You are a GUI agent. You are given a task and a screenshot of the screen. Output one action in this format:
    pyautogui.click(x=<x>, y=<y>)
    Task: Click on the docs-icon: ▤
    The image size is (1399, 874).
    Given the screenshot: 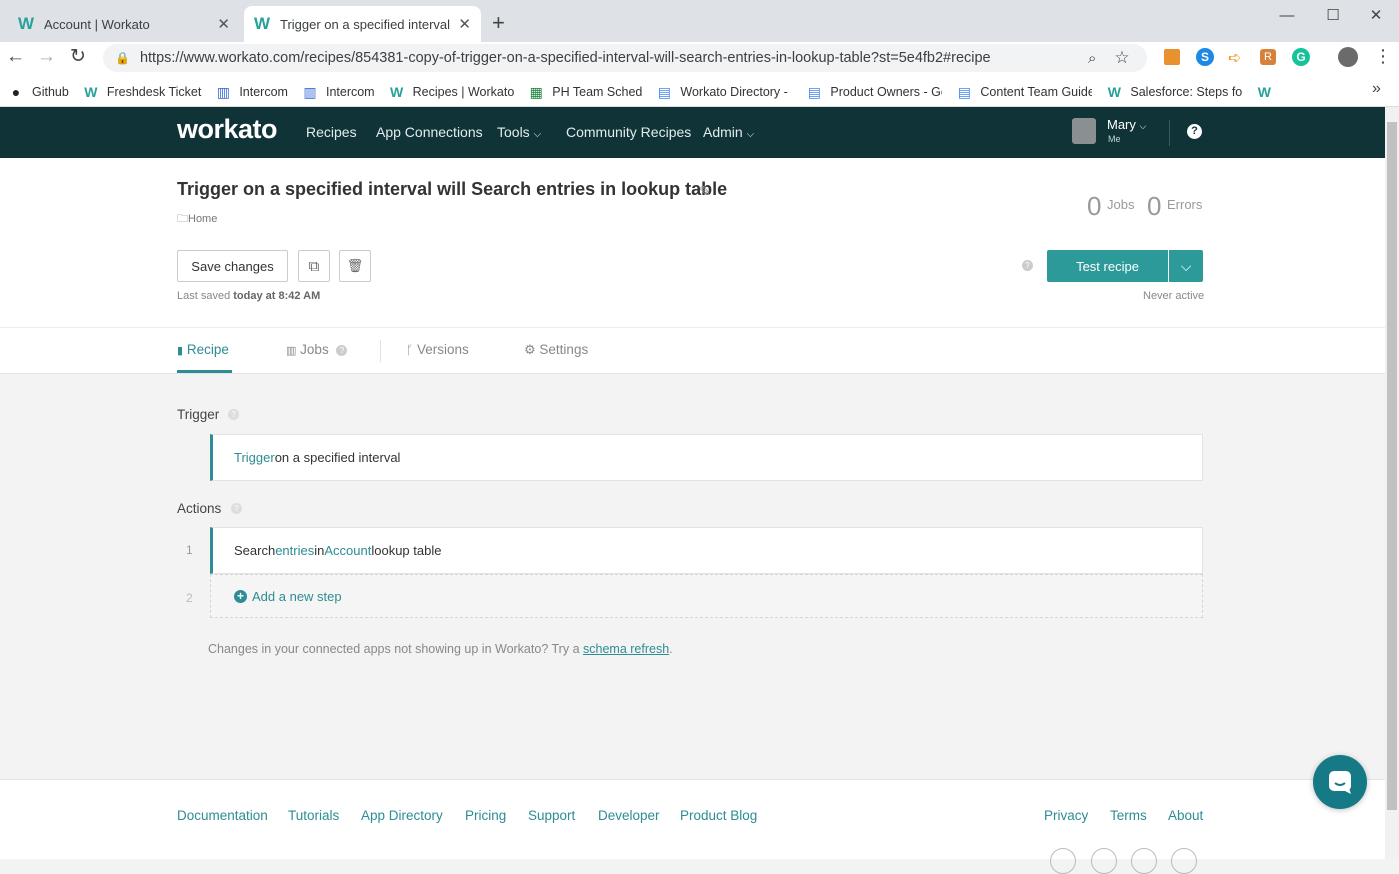 What is the action you would take?
    pyautogui.click(x=664, y=91)
    